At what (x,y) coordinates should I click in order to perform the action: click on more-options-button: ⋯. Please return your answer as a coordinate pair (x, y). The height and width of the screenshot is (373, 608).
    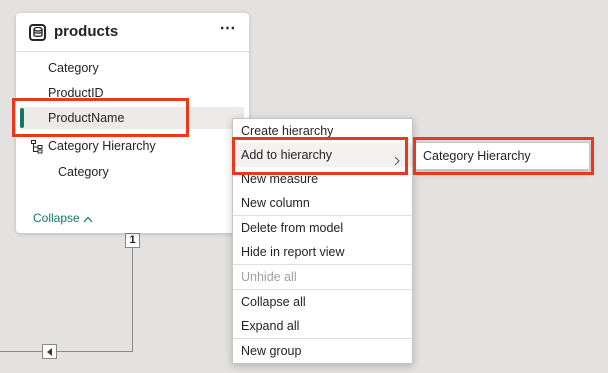
    Looking at the image, I should click on (228, 31).